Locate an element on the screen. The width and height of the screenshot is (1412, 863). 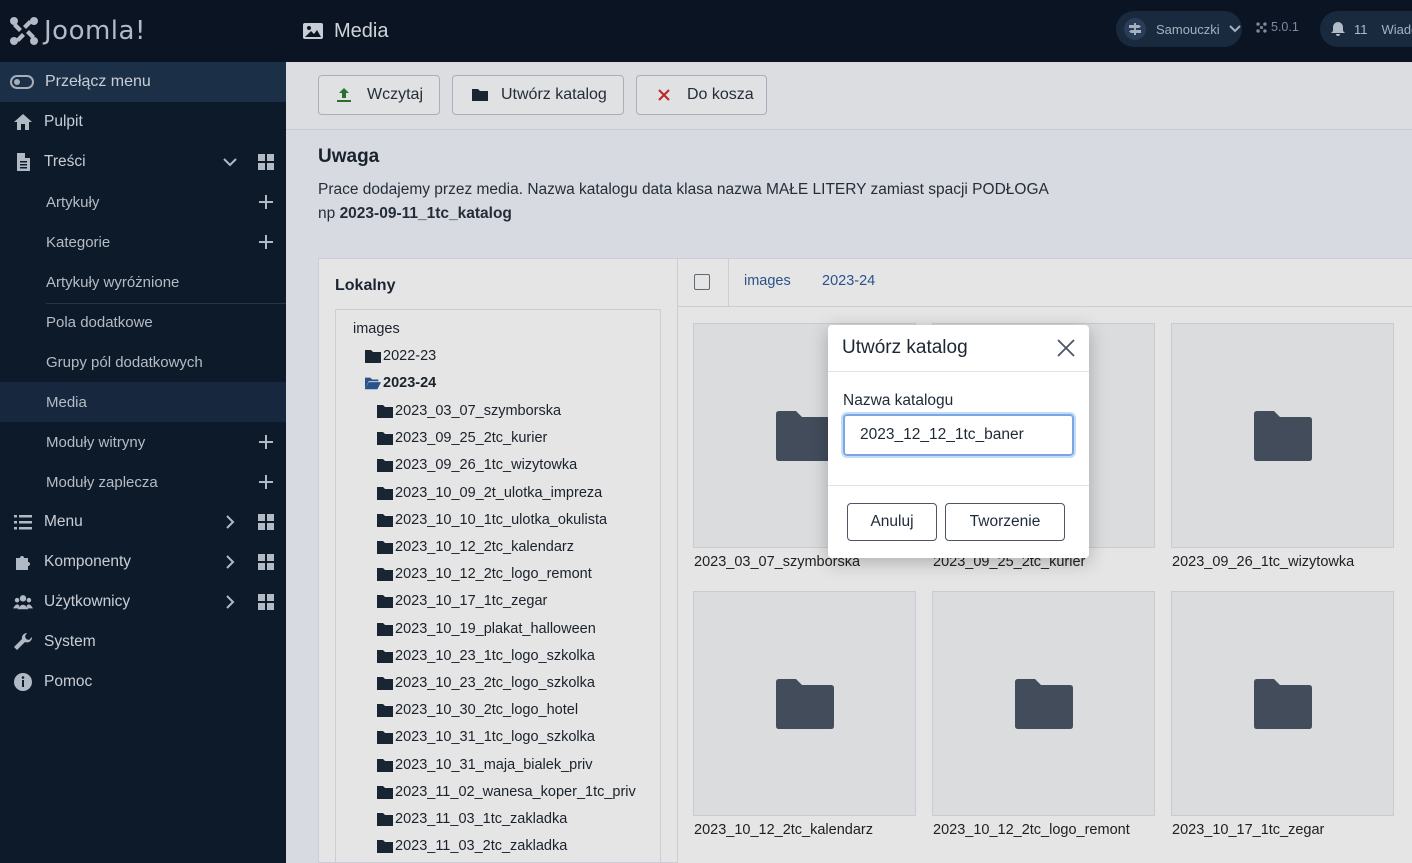
close-icon is located at coordinates (1066, 348).